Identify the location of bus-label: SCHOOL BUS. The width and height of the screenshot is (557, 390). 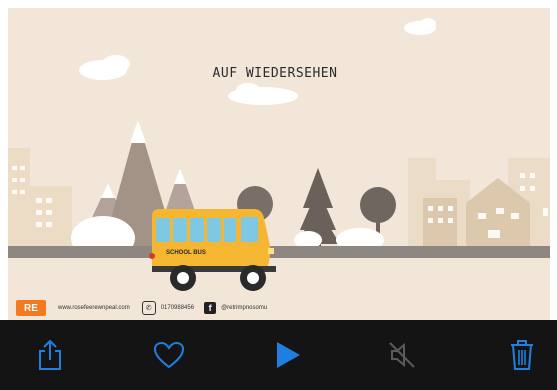
(186, 253).